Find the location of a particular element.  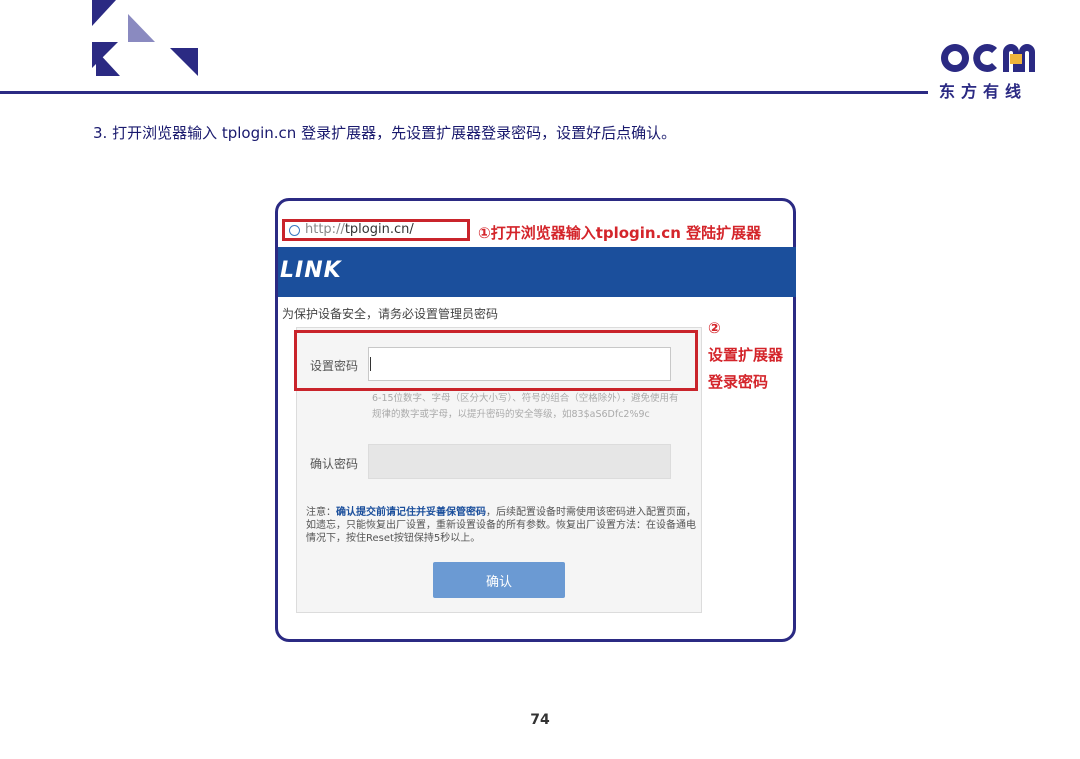

page-number: 74 is located at coordinates (540, 720).